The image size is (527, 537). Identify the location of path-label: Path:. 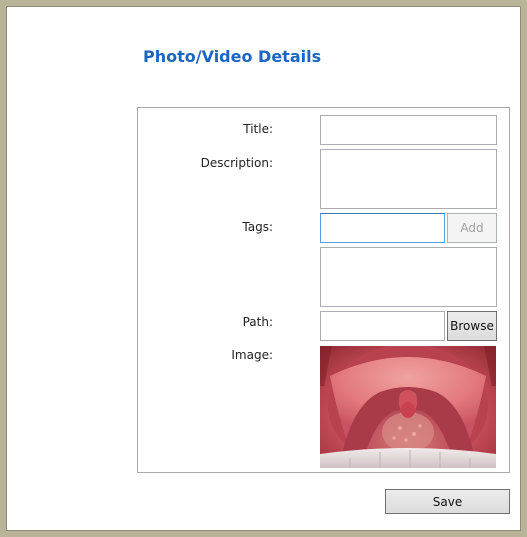
(257, 322).